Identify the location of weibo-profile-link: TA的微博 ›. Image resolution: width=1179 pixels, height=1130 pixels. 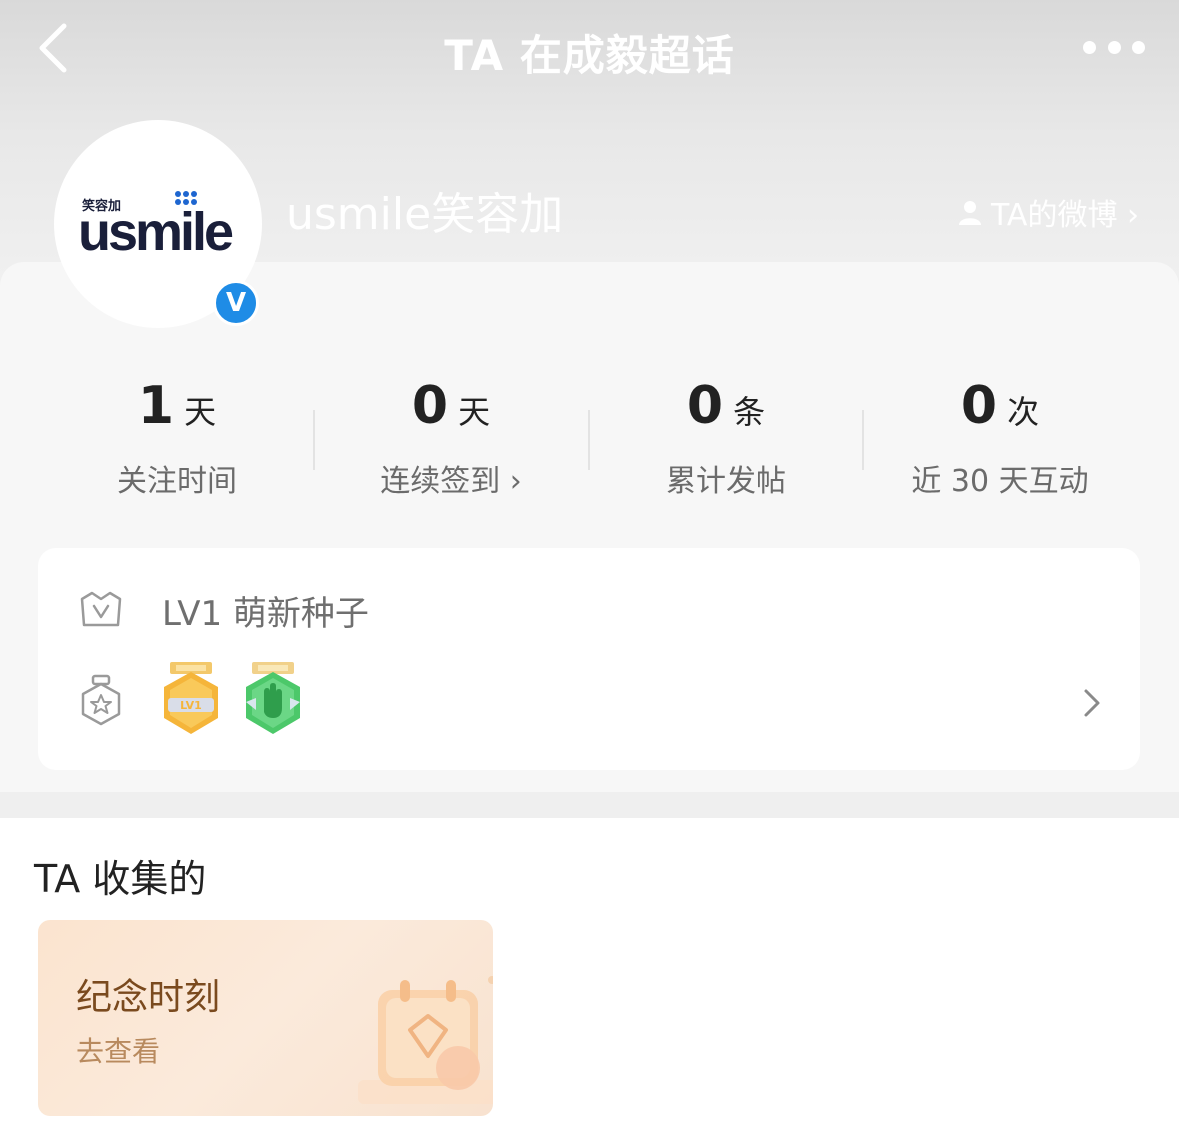
(1047, 212).